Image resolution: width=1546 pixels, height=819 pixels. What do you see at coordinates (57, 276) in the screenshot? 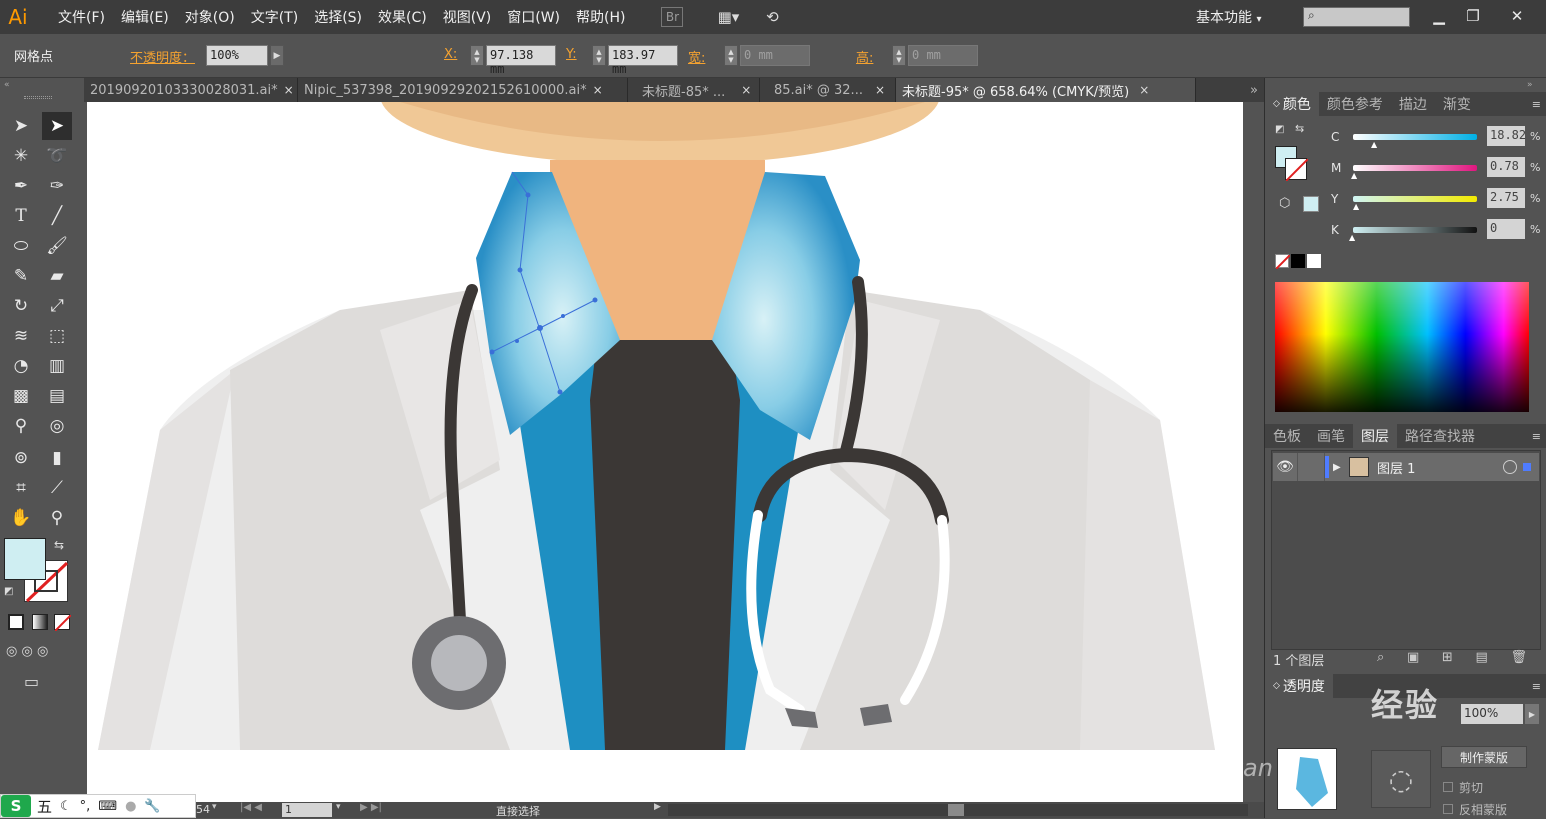
I see `eraser-tool-icon: ▰` at bounding box center [57, 276].